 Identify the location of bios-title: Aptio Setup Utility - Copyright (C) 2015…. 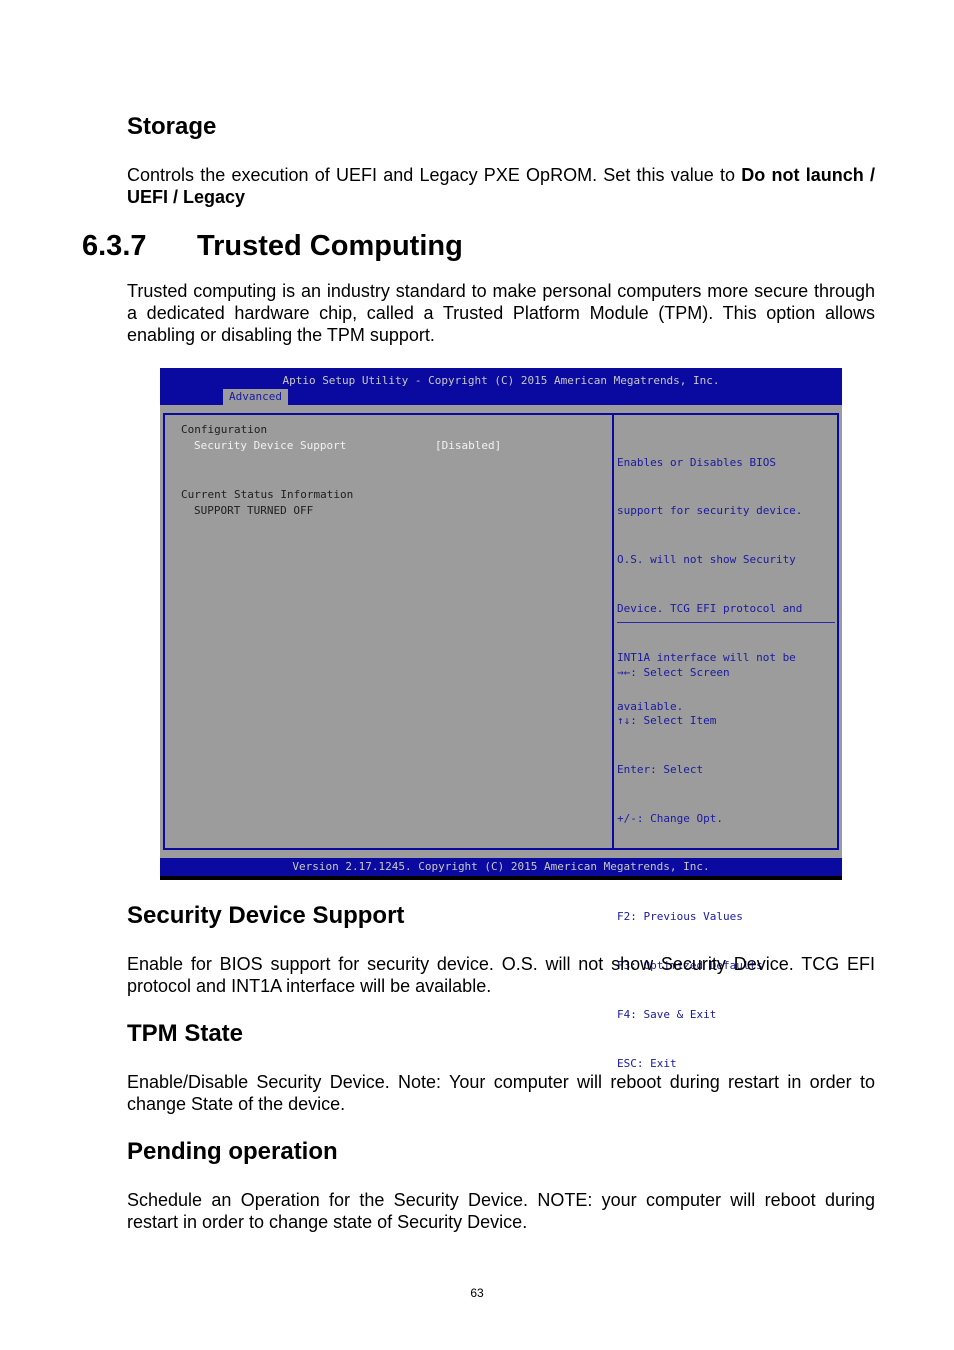
(501, 380).